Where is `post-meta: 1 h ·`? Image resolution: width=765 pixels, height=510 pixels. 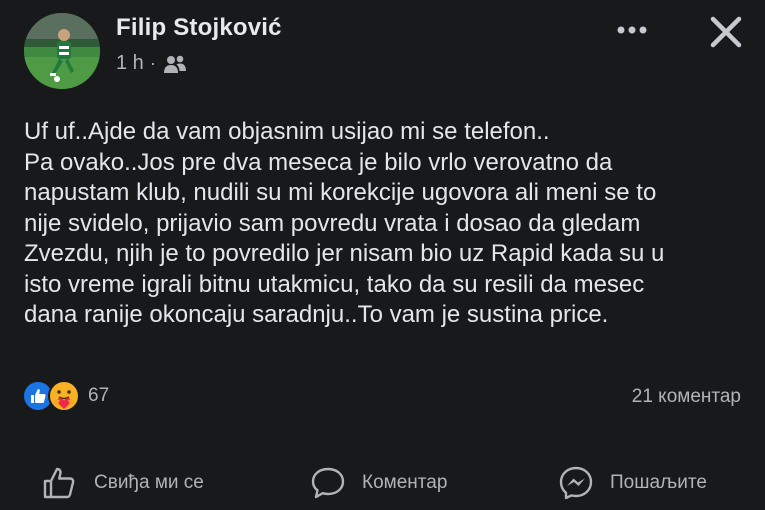
post-meta: 1 h · is located at coordinates (152, 63).